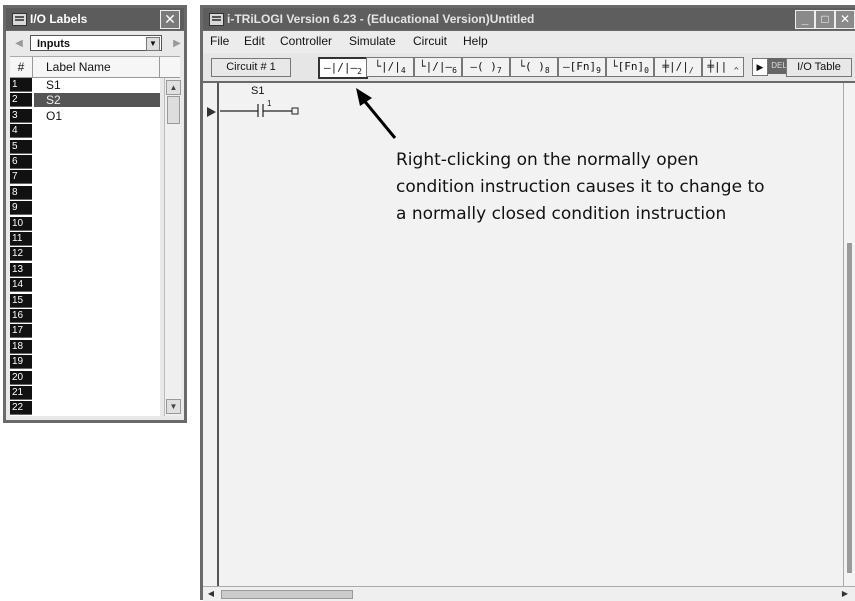 This screenshot has height=601, width=855. I want to click on row-number: 13, so click(21, 269).